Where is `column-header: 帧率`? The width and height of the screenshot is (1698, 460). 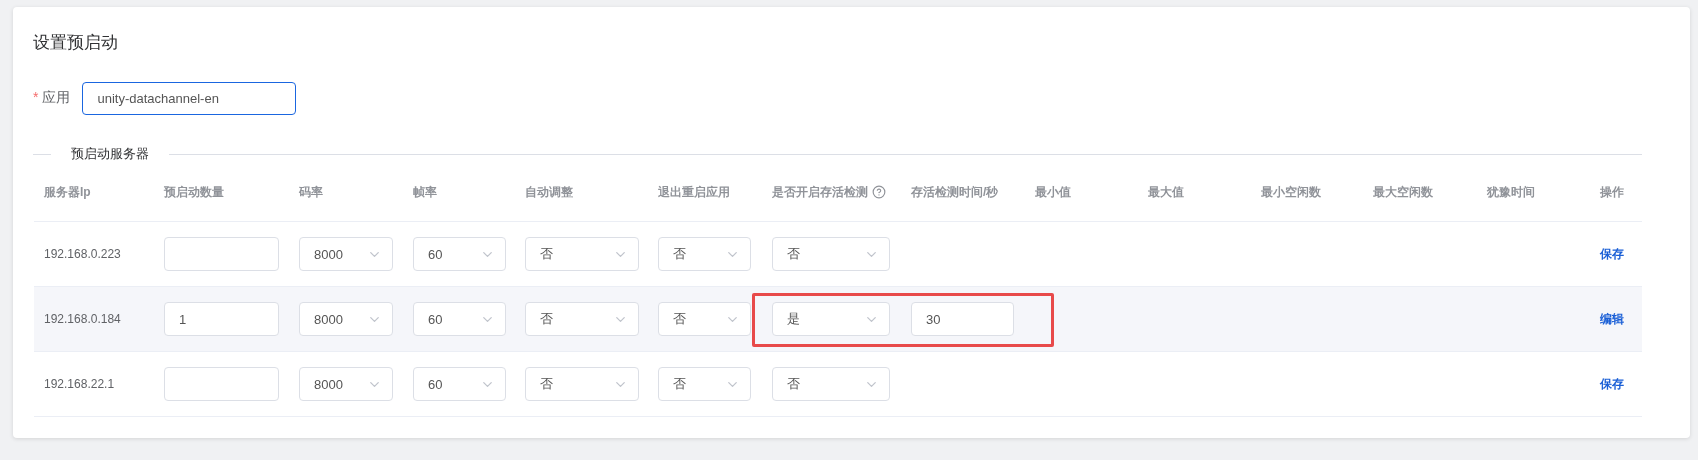
column-header: 帧率 is located at coordinates (425, 192).